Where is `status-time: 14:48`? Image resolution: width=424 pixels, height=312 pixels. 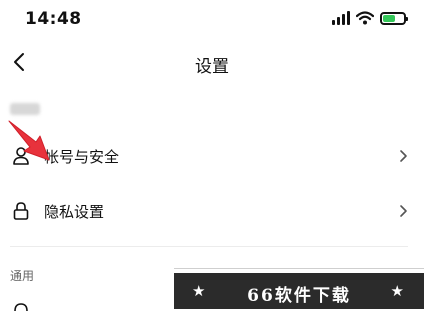 status-time: 14:48 is located at coordinates (53, 19).